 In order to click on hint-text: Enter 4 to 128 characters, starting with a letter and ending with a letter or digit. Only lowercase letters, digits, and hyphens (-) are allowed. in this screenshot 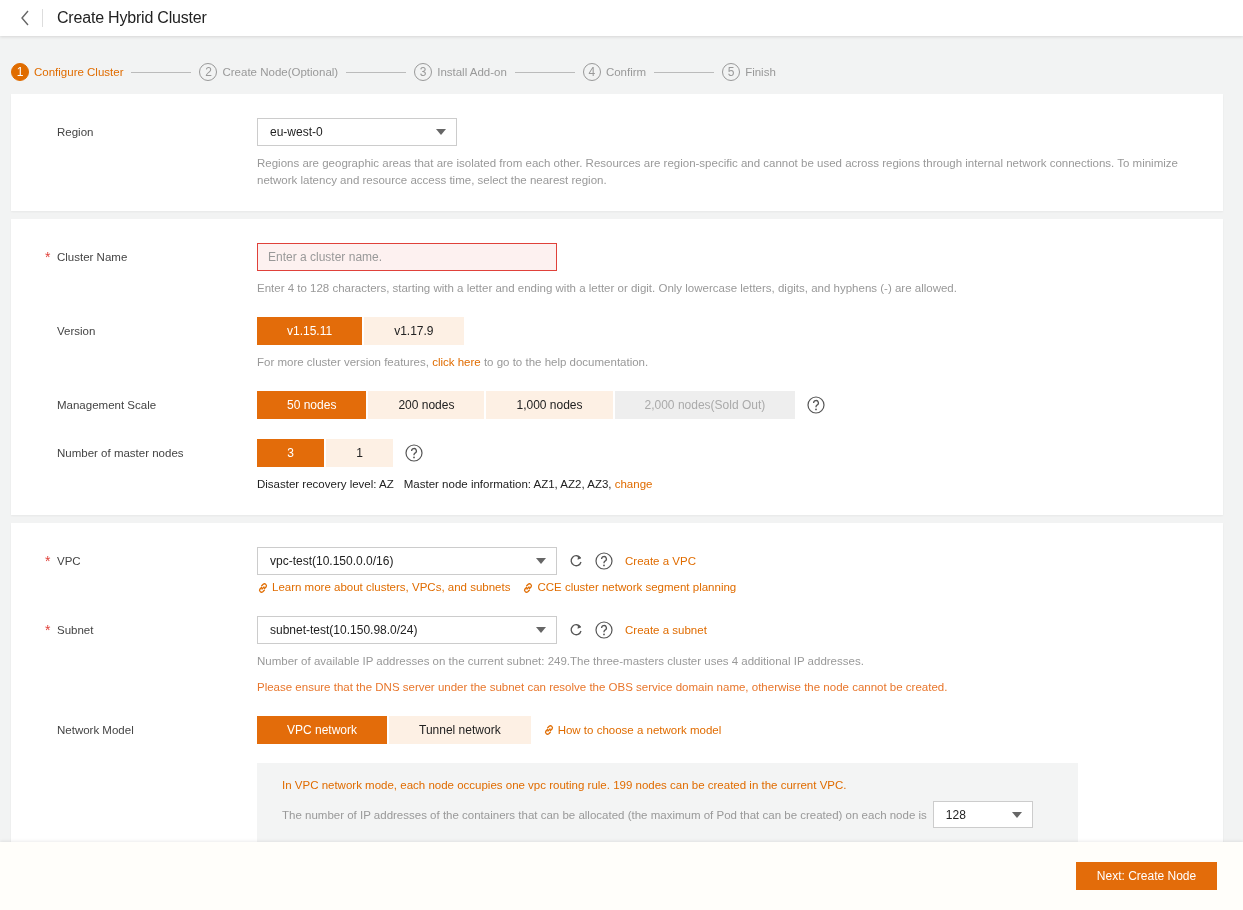, I will do `click(607, 288)`.